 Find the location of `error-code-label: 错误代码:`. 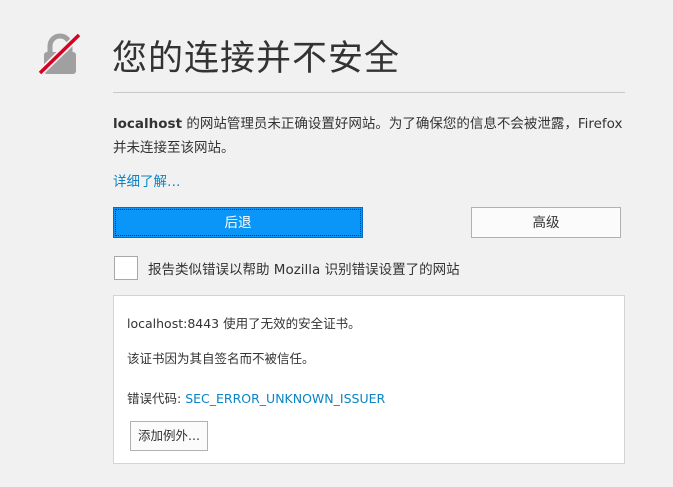

error-code-label: 错误代码: is located at coordinates (156, 398).